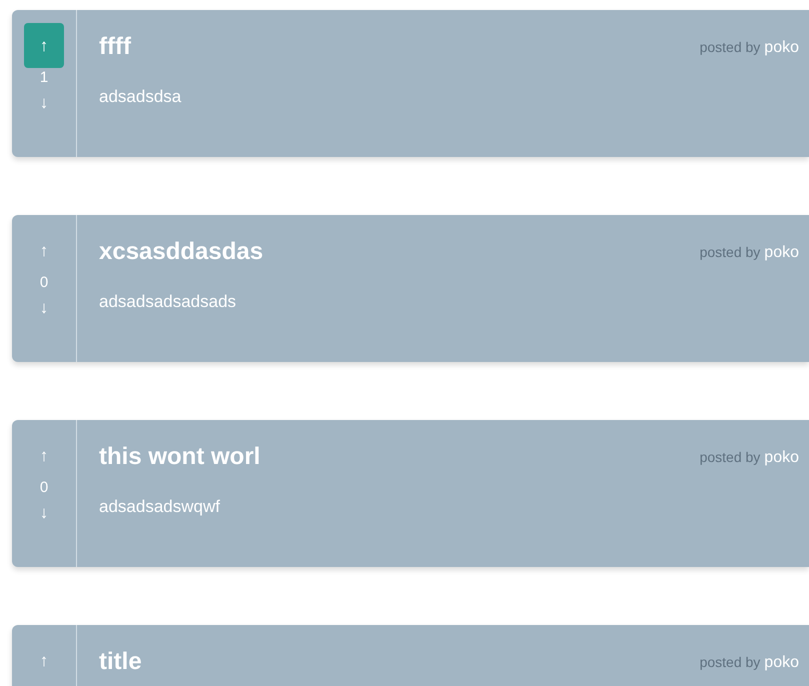 This screenshot has width=809, height=686. Describe the element at coordinates (115, 47) in the screenshot. I see `post-title: ffff` at that location.